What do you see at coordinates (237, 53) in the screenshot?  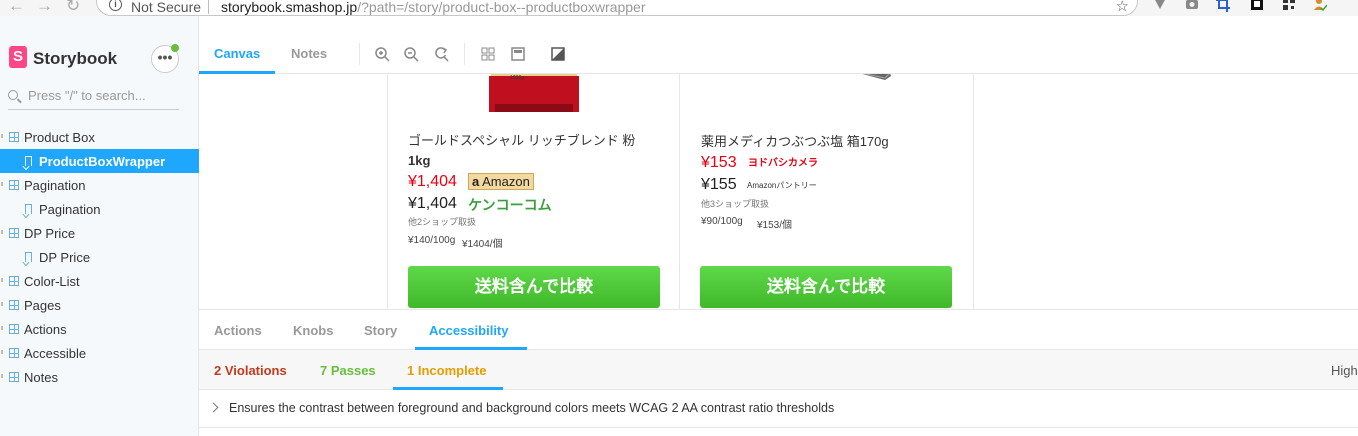 I see `tab-canvas: Canvas` at bounding box center [237, 53].